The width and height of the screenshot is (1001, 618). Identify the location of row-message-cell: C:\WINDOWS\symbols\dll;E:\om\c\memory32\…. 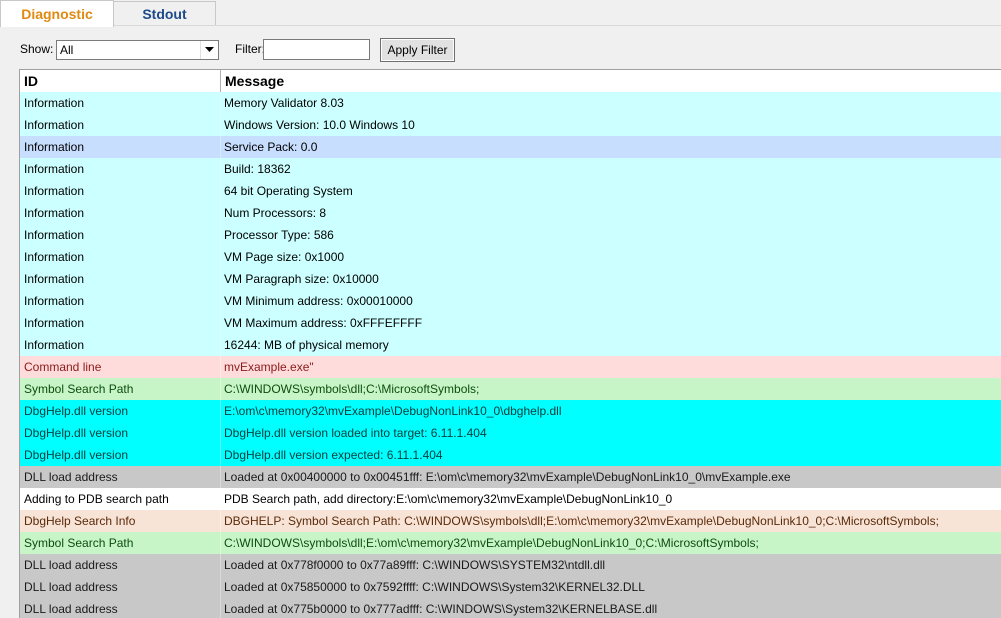
(491, 543).